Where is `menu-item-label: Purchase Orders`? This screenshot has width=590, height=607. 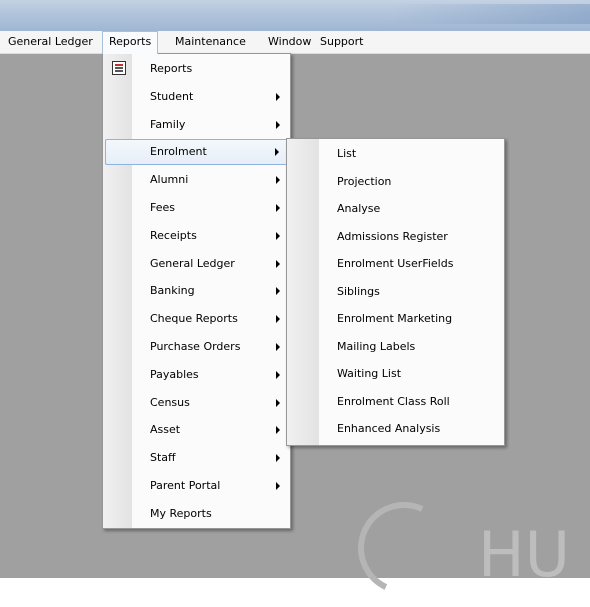
menu-item-label: Purchase Orders is located at coordinates (195, 346).